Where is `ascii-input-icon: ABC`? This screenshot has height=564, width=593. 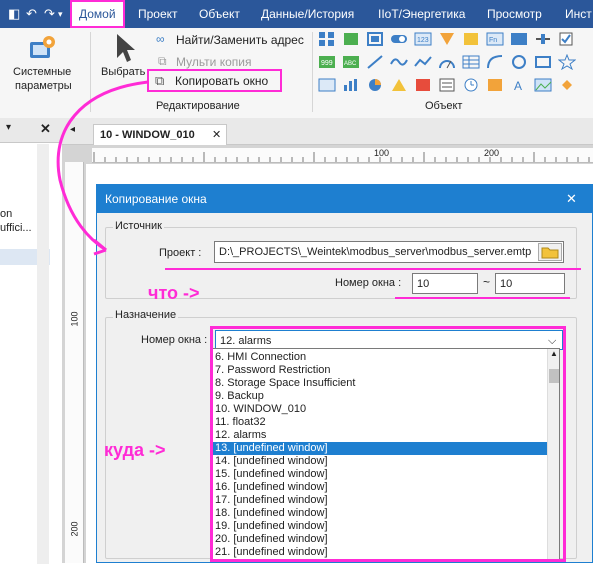
ascii-input-icon: ABC is located at coordinates (351, 62).